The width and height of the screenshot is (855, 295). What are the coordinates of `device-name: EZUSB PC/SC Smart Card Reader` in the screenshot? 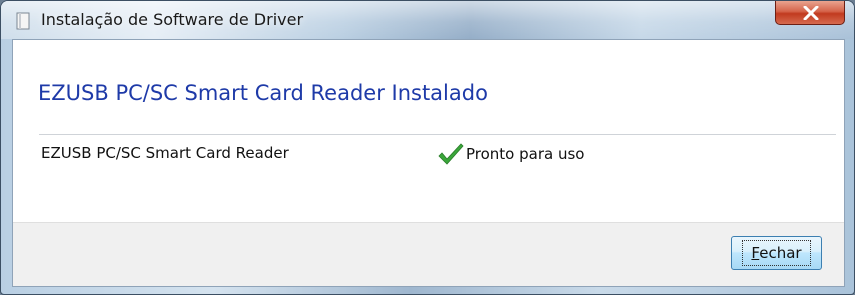 It's located at (165, 153).